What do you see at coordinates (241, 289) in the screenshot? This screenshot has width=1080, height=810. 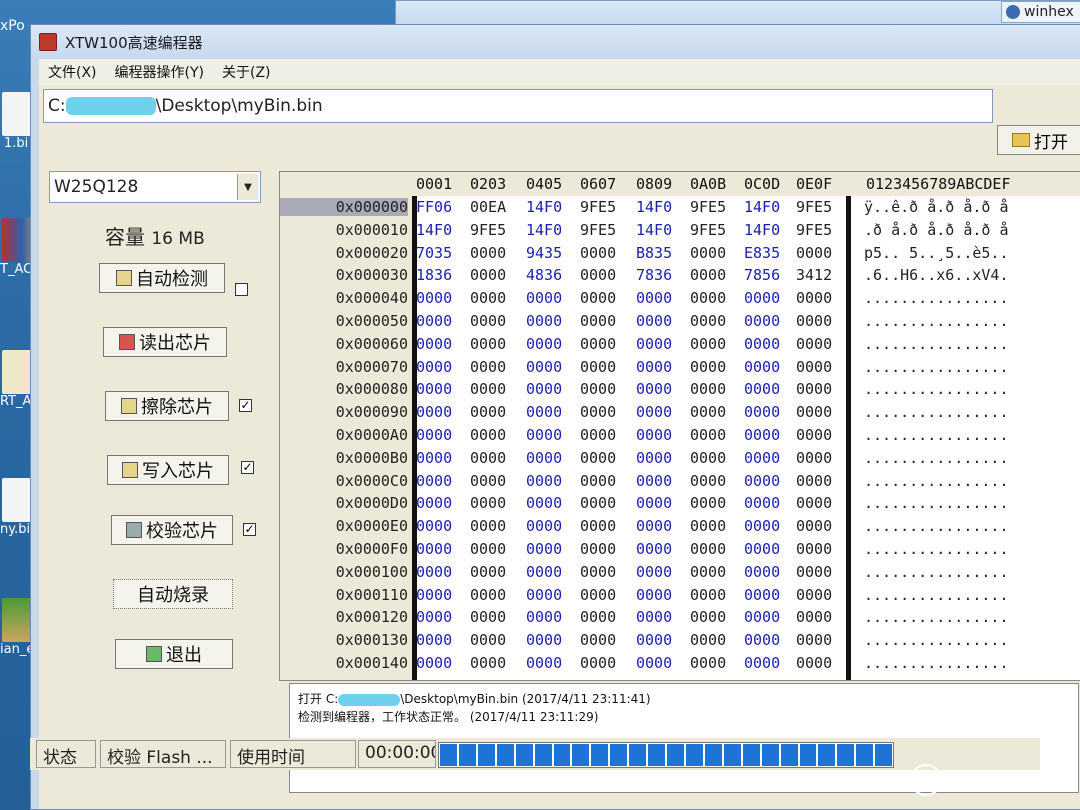 I see `auto-detect-checkbox` at bounding box center [241, 289].